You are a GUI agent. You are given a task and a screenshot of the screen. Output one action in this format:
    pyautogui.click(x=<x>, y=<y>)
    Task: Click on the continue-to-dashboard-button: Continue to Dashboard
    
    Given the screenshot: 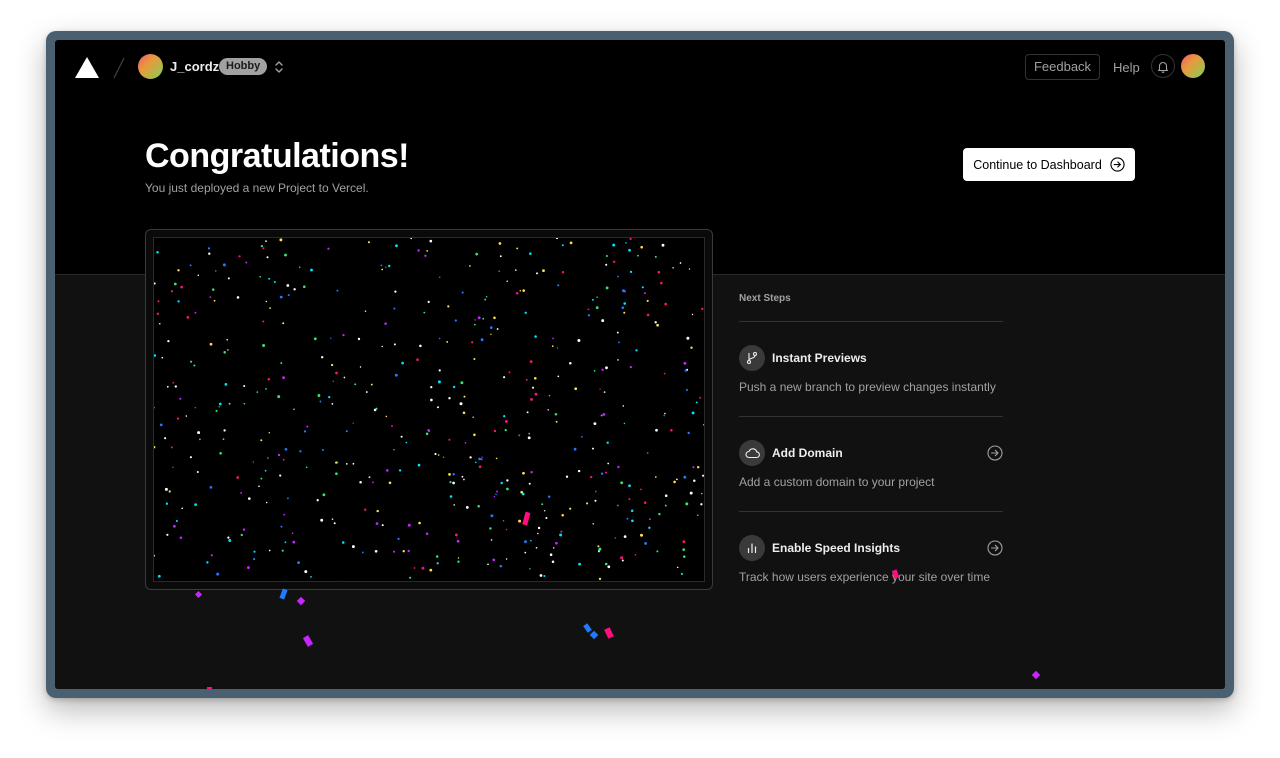 What is the action you would take?
    pyautogui.click(x=1049, y=164)
    